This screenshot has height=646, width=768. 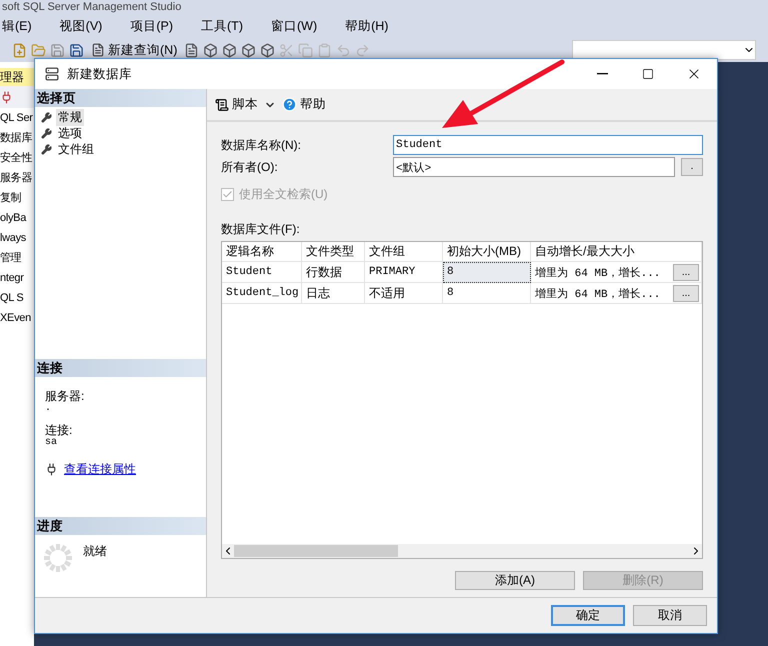 I want to click on table-cell: 不适用, so click(x=404, y=293).